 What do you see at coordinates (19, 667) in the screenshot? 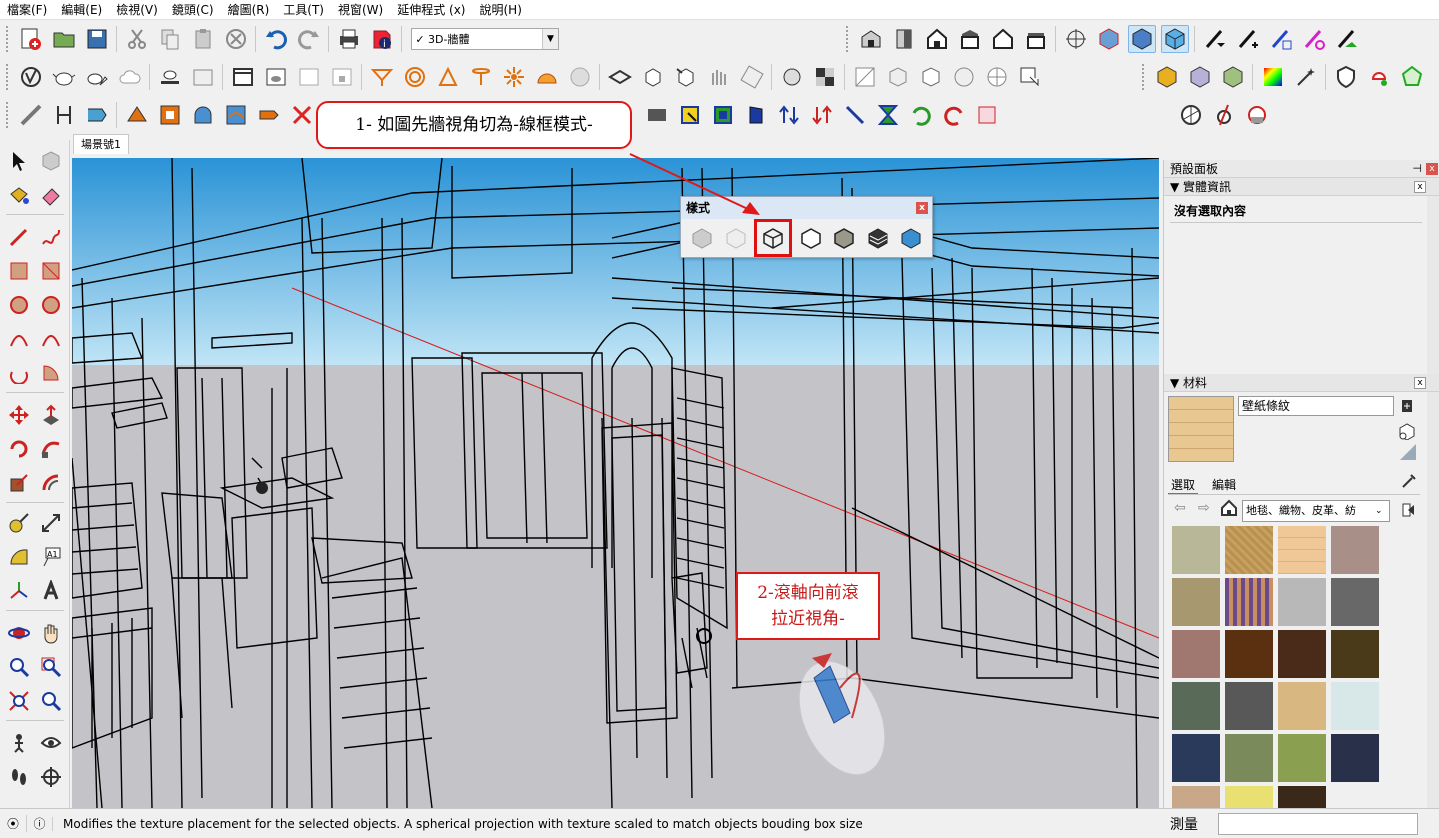
I see `zoom-icon` at bounding box center [19, 667].